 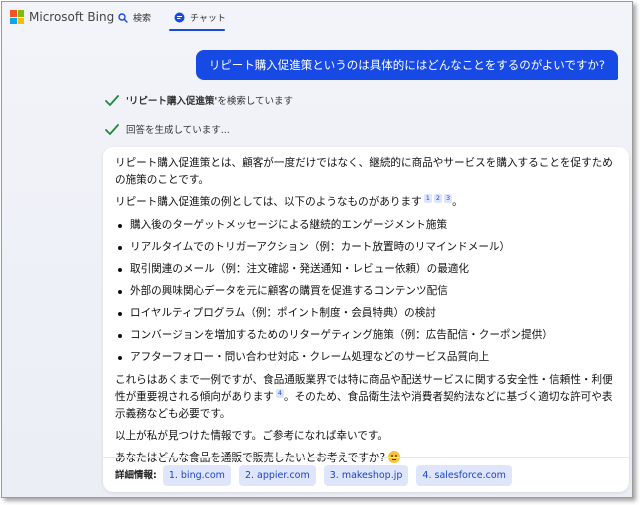 What do you see at coordinates (448, 199) in the screenshot?
I see `citation-3: 3` at bounding box center [448, 199].